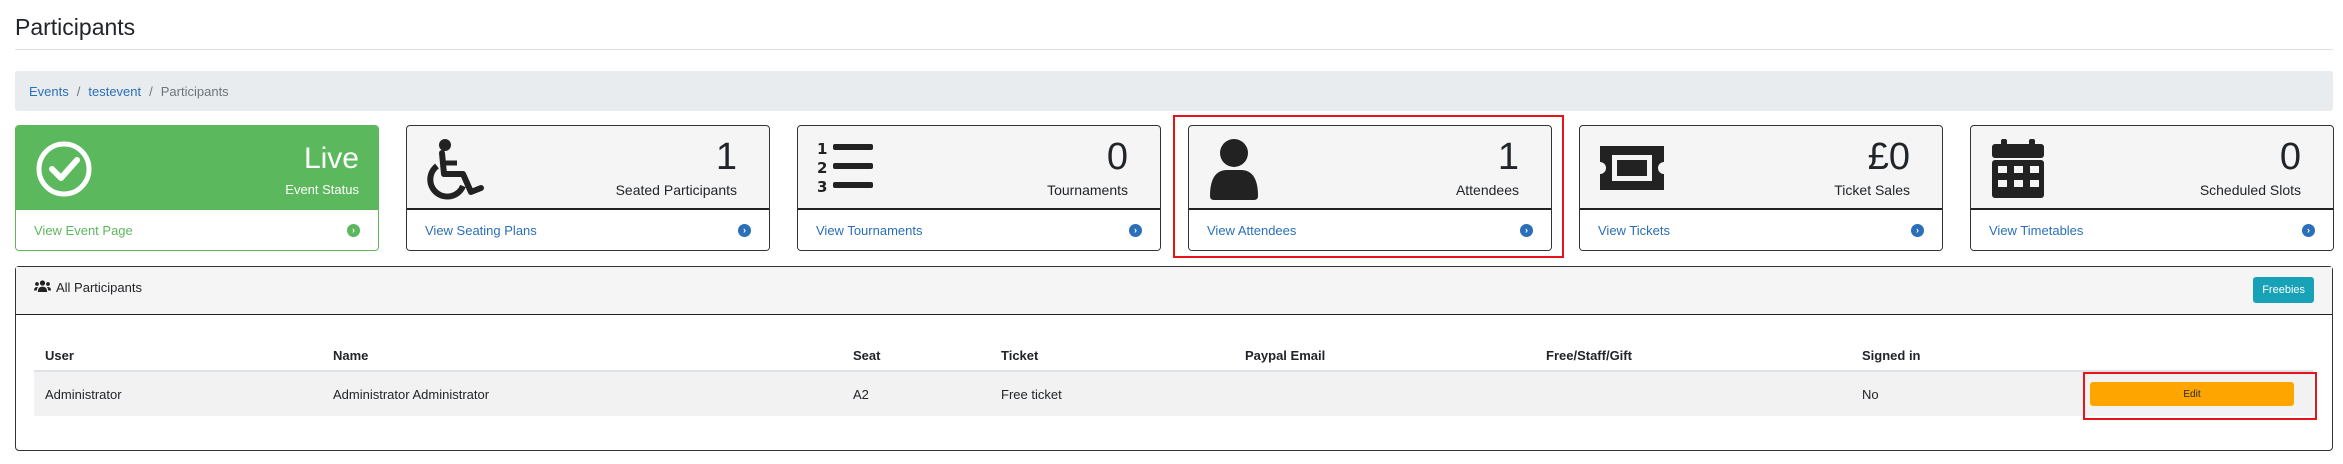 The height and width of the screenshot is (464, 2343). Describe the element at coordinates (1117, 157) in the screenshot. I see `tournaments-value: 0` at that location.